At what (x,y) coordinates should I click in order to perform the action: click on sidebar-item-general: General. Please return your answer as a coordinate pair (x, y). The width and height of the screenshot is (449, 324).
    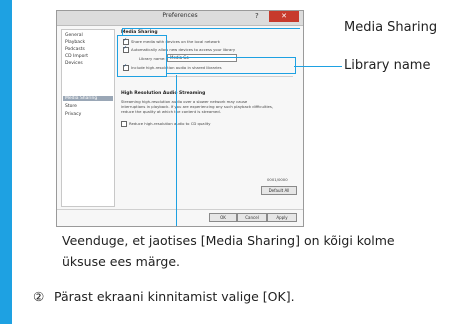
    Looking at the image, I should click on (74, 35).